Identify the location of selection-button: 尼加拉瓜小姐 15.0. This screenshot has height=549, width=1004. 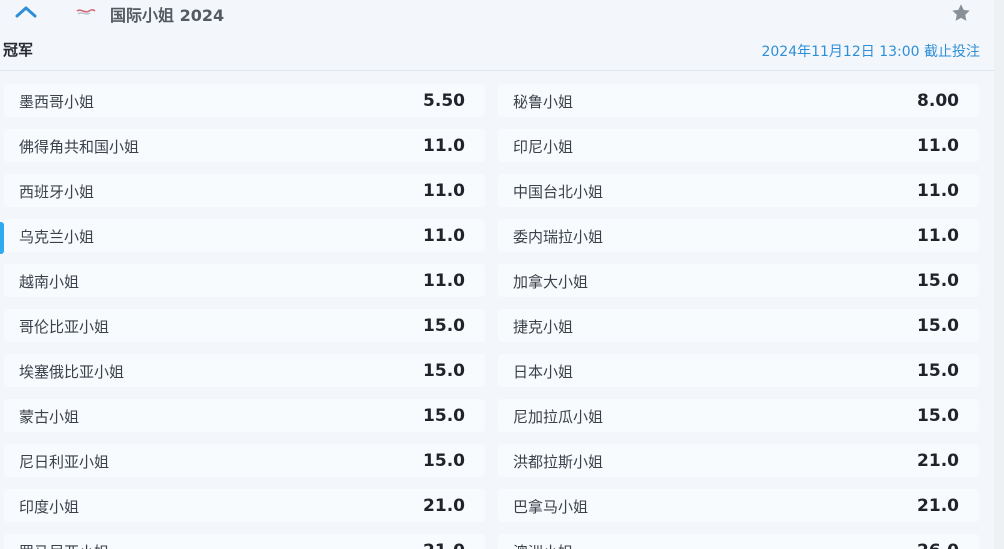
(738, 415).